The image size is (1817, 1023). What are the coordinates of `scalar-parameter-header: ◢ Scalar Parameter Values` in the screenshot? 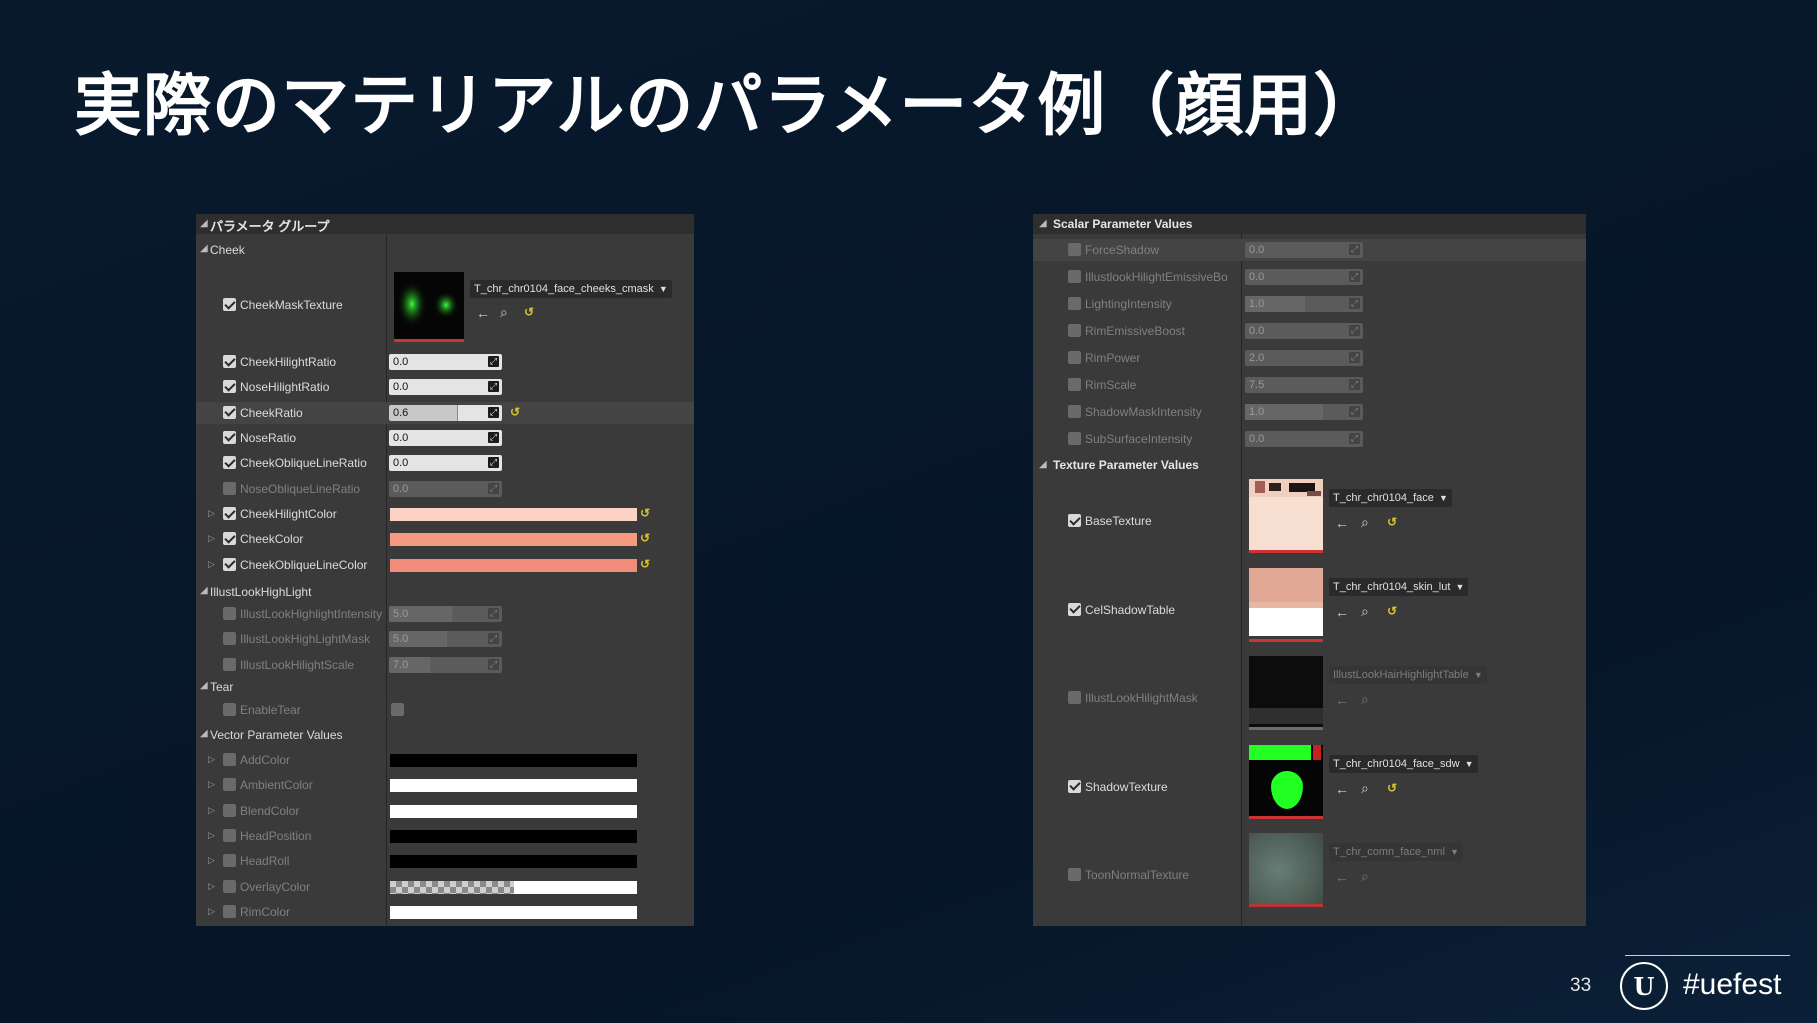 It's located at (1309, 224).